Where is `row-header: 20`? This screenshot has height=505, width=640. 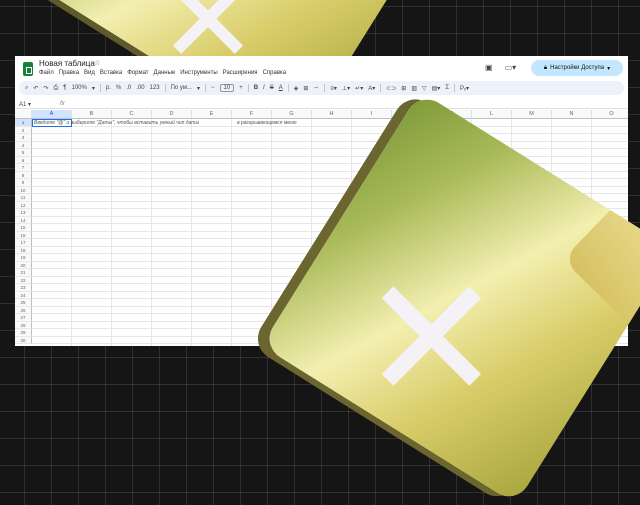
row-header: 20 is located at coordinates (23, 265).